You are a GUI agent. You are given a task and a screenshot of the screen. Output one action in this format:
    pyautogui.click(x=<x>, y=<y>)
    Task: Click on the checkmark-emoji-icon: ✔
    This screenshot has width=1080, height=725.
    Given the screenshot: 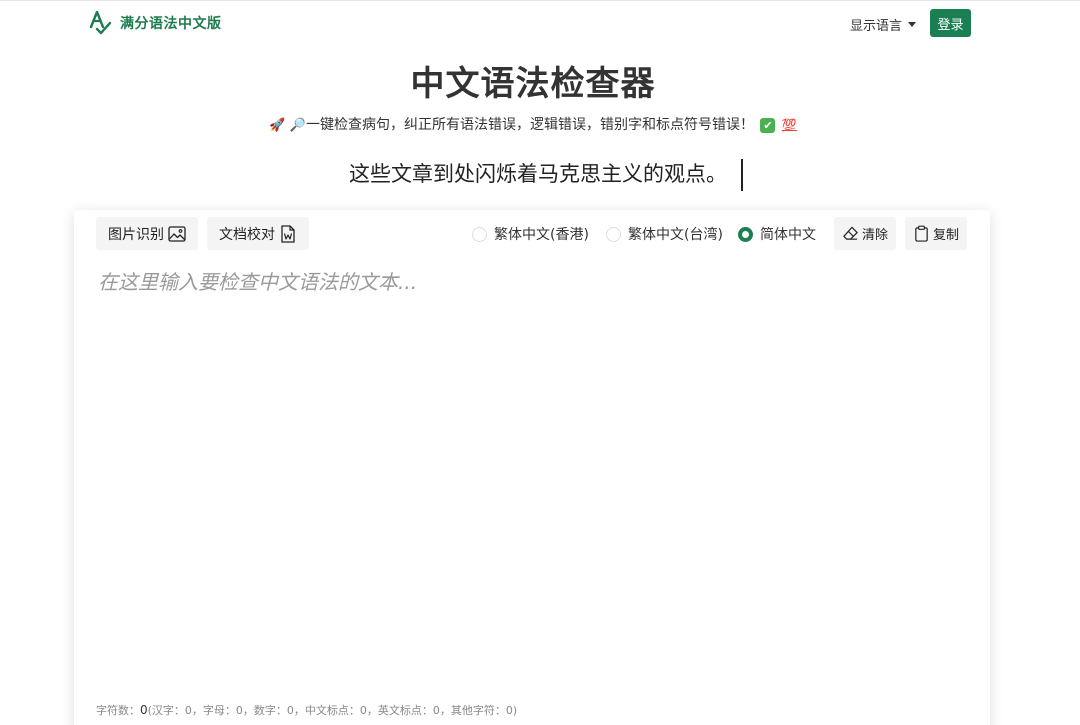 What is the action you would take?
    pyautogui.click(x=768, y=125)
    